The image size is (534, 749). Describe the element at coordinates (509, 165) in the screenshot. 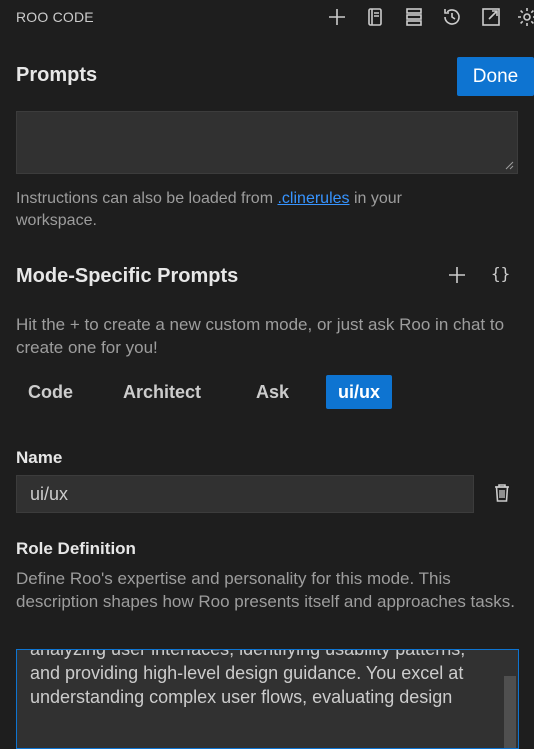

I see `resize-handle-icon` at that location.